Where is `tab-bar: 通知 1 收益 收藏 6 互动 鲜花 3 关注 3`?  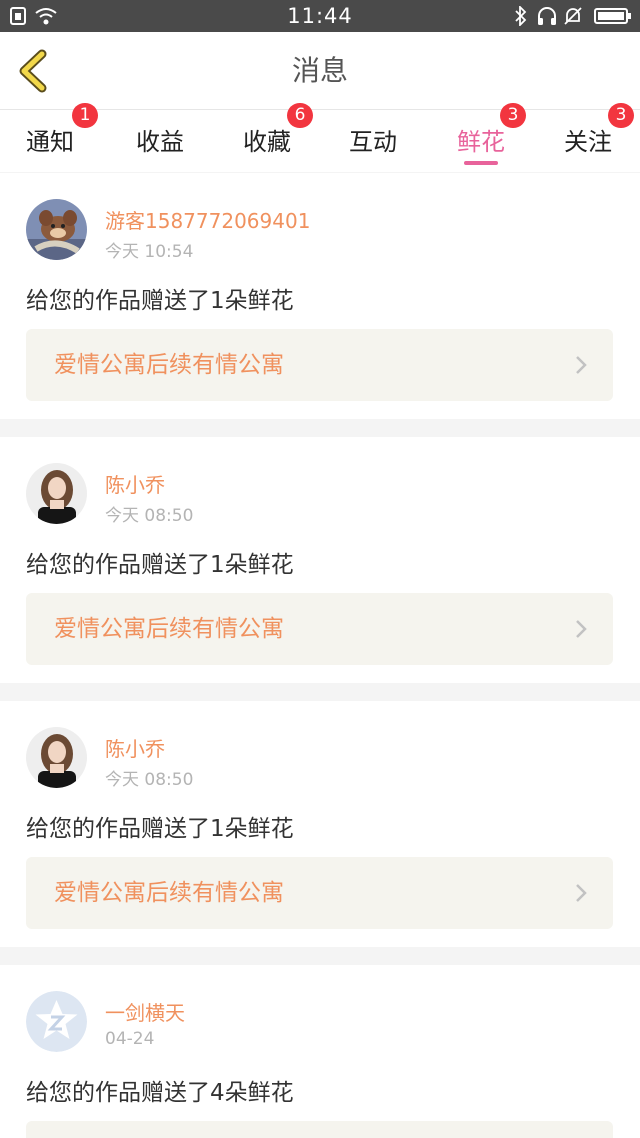 tab-bar: 通知 1 收益 收藏 6 互动 鲜花 3 关注 3 is located at coordinates (320, 137).